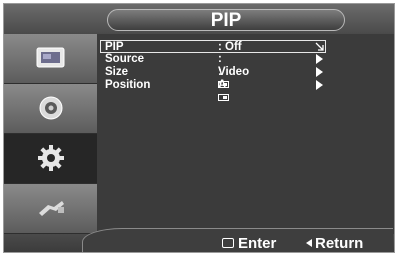 The image size is (399, 256). I want to click on page-title: PIP, so click(226, 20).